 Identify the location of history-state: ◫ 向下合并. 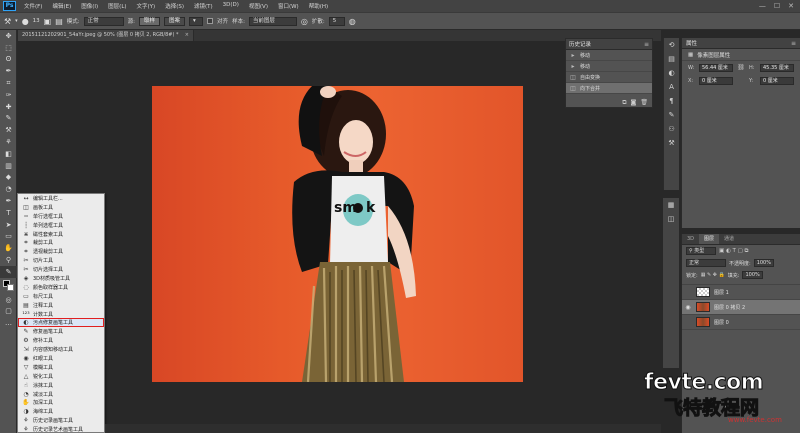
(609, 88).